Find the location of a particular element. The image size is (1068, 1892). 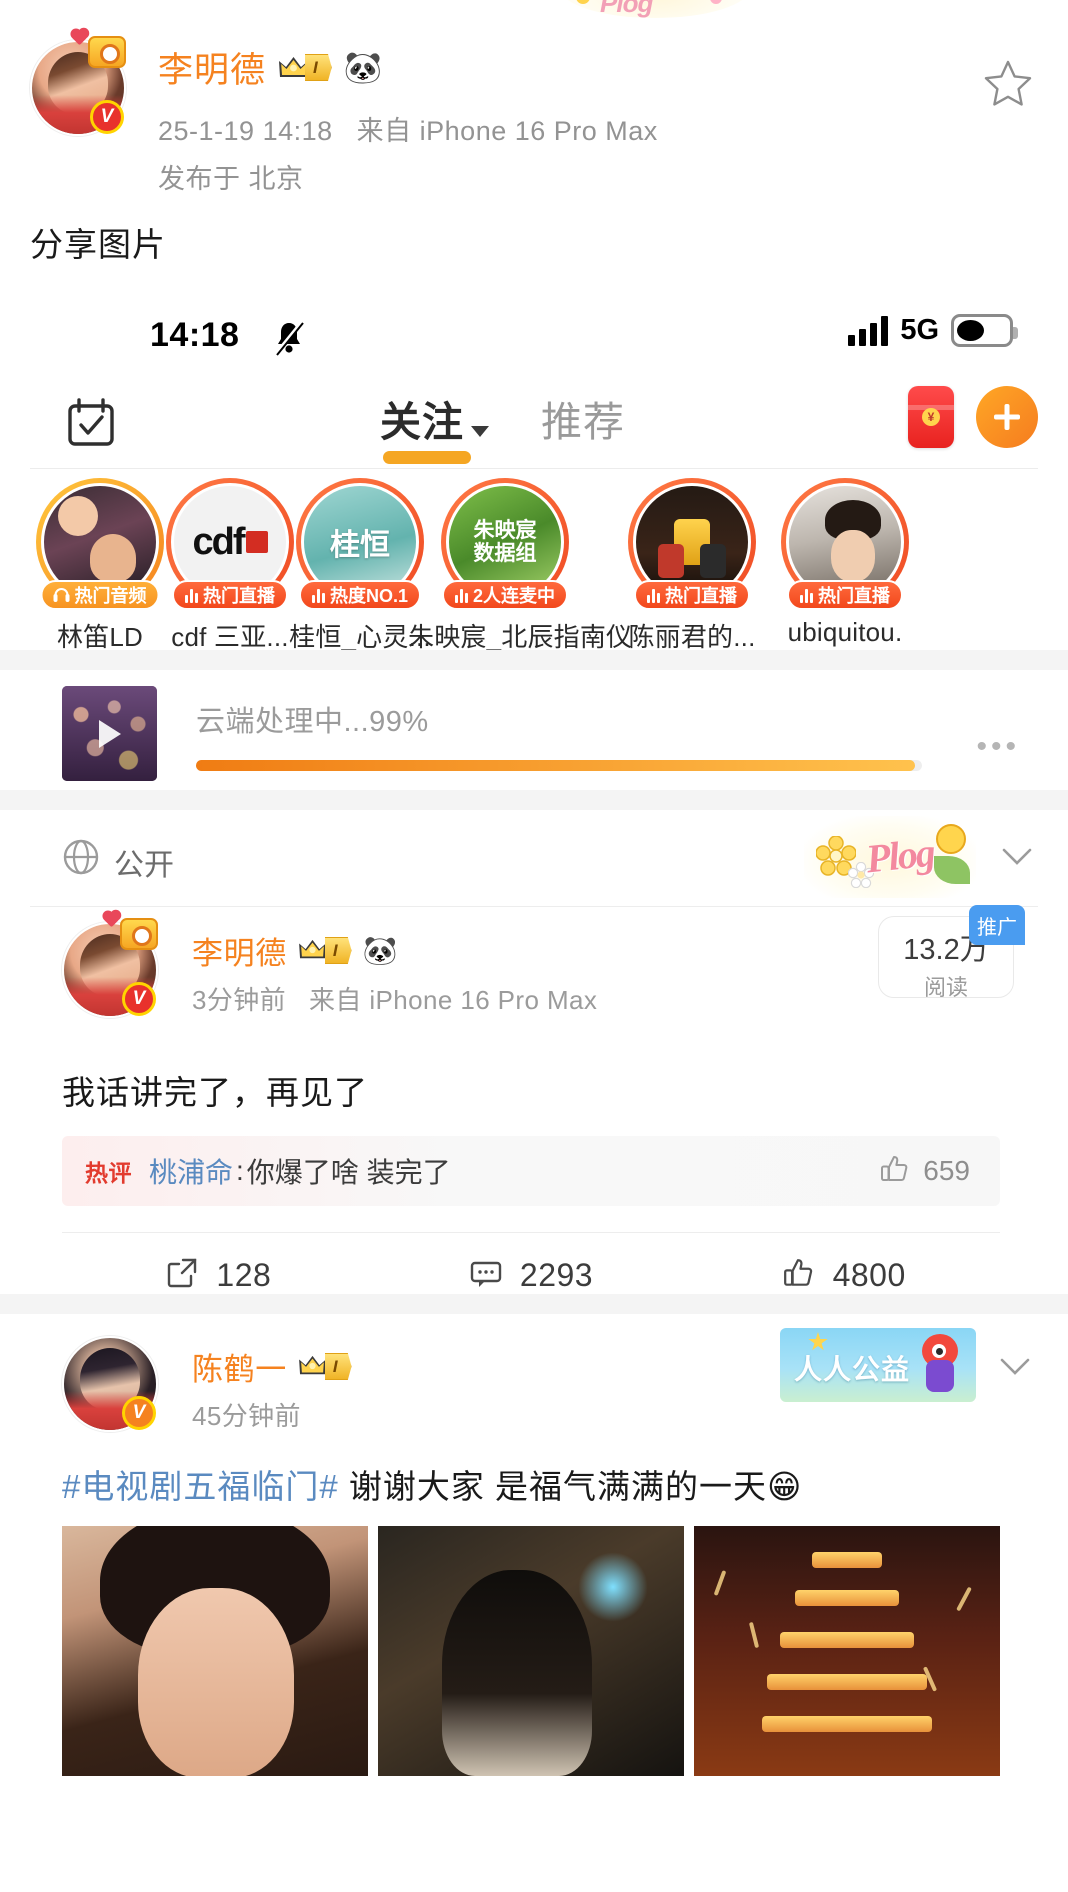

headset-icon is located at coordinates (61, 595).